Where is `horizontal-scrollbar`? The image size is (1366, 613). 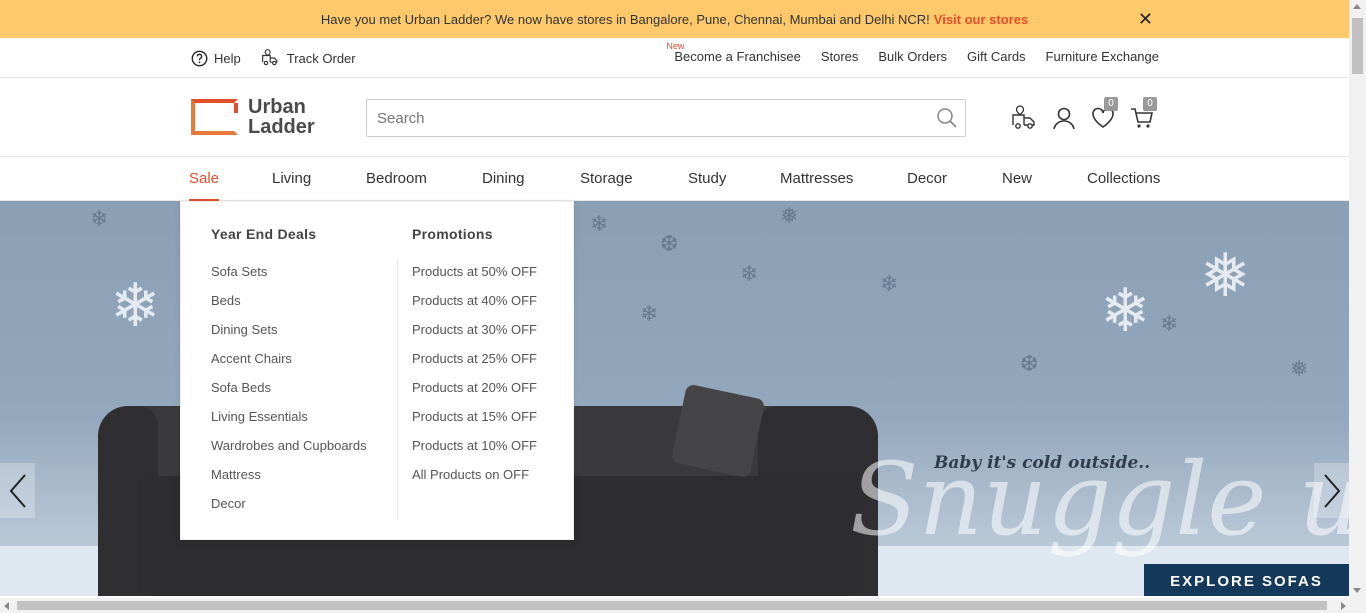 horizontal-scrollbar is located at coordinates (683, 605).